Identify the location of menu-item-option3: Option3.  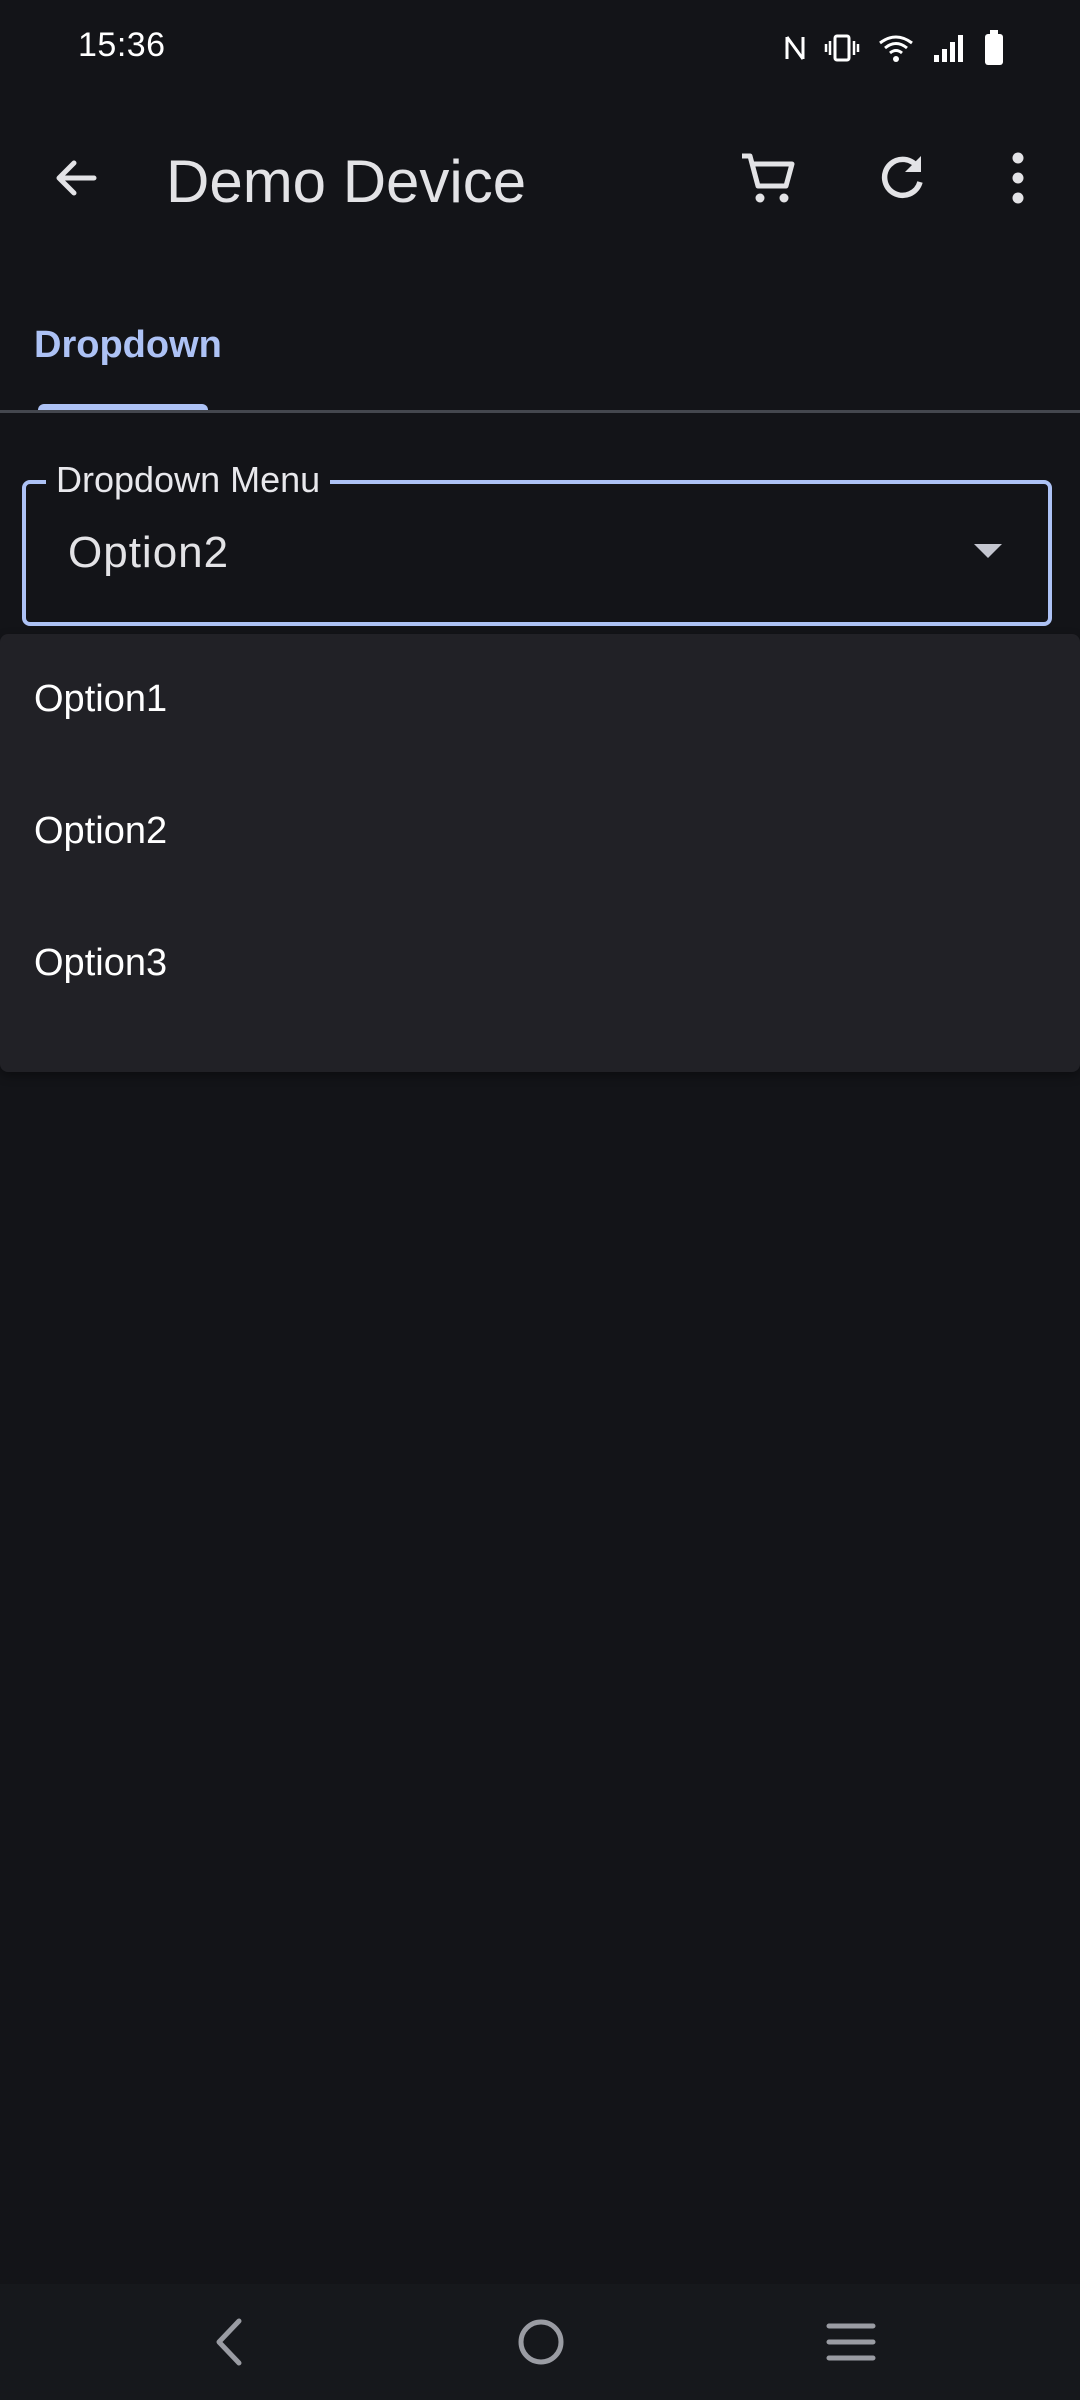
(540, 964).